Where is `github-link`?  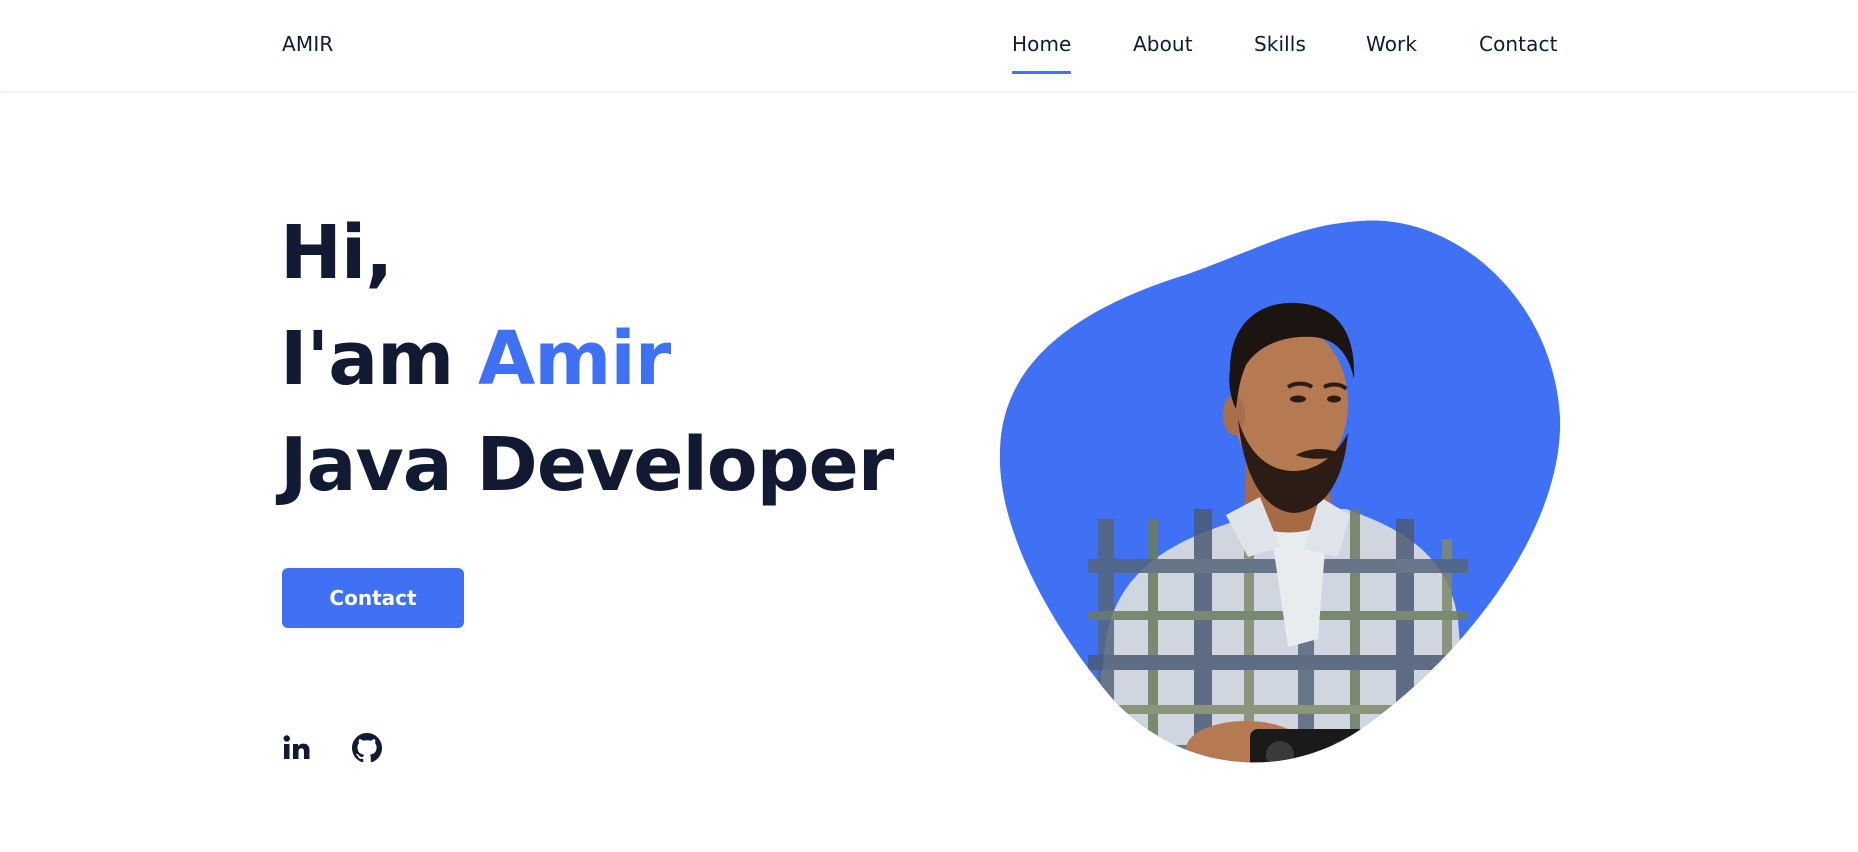
github-link is located at coordinates (367, 748).